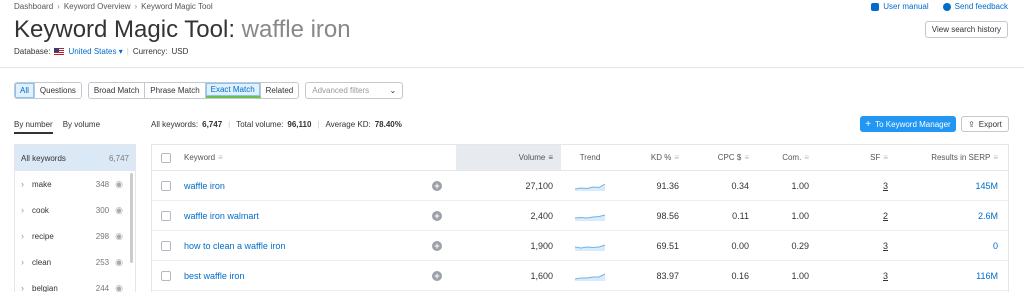 The width and height of the screenshot is (1024, 292). I want to click on sidebar-scrollbar, so click(131, 218).